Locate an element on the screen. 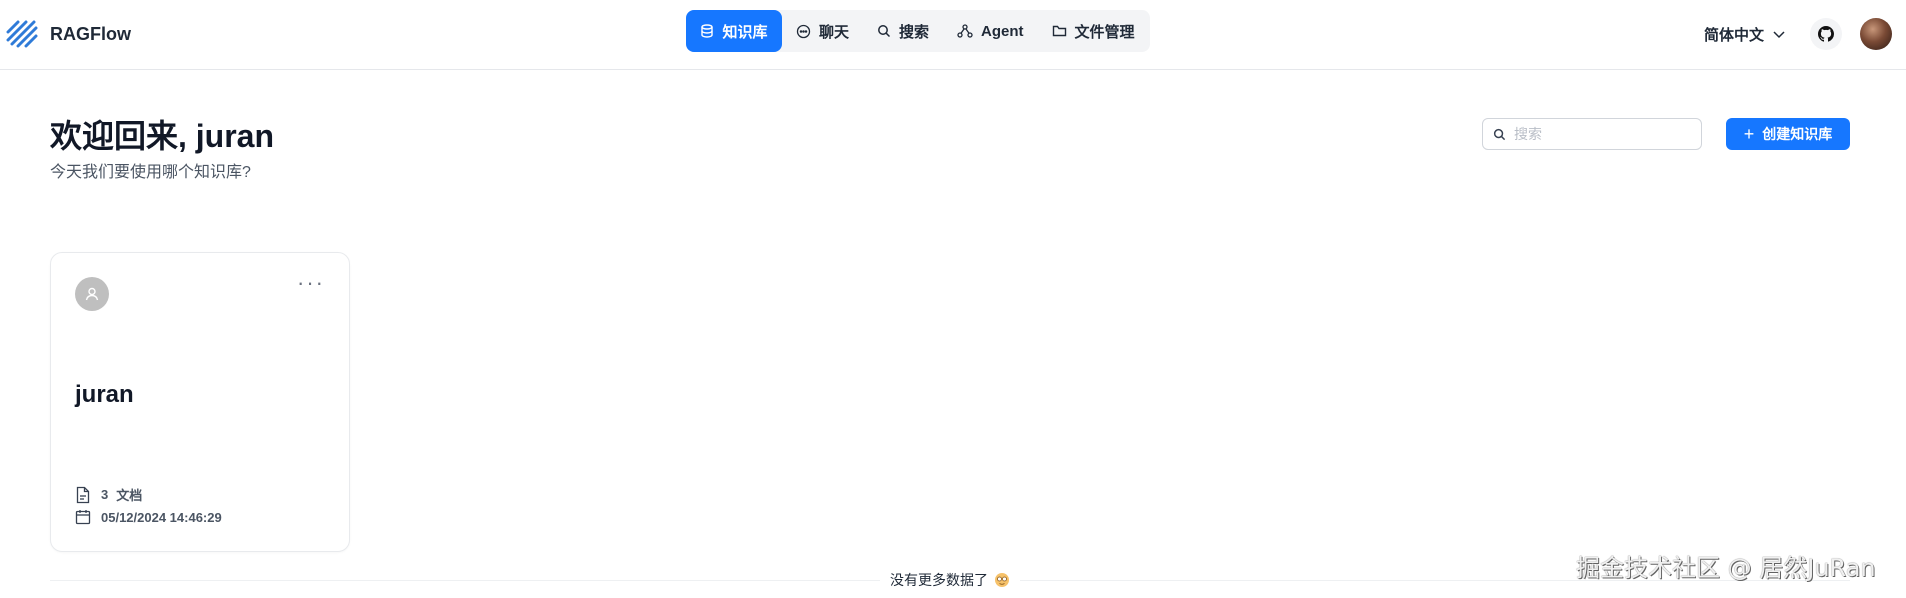 The width and height of the screenshot is (1906, 598). user-avatar is located at coordinates (1876, 34).